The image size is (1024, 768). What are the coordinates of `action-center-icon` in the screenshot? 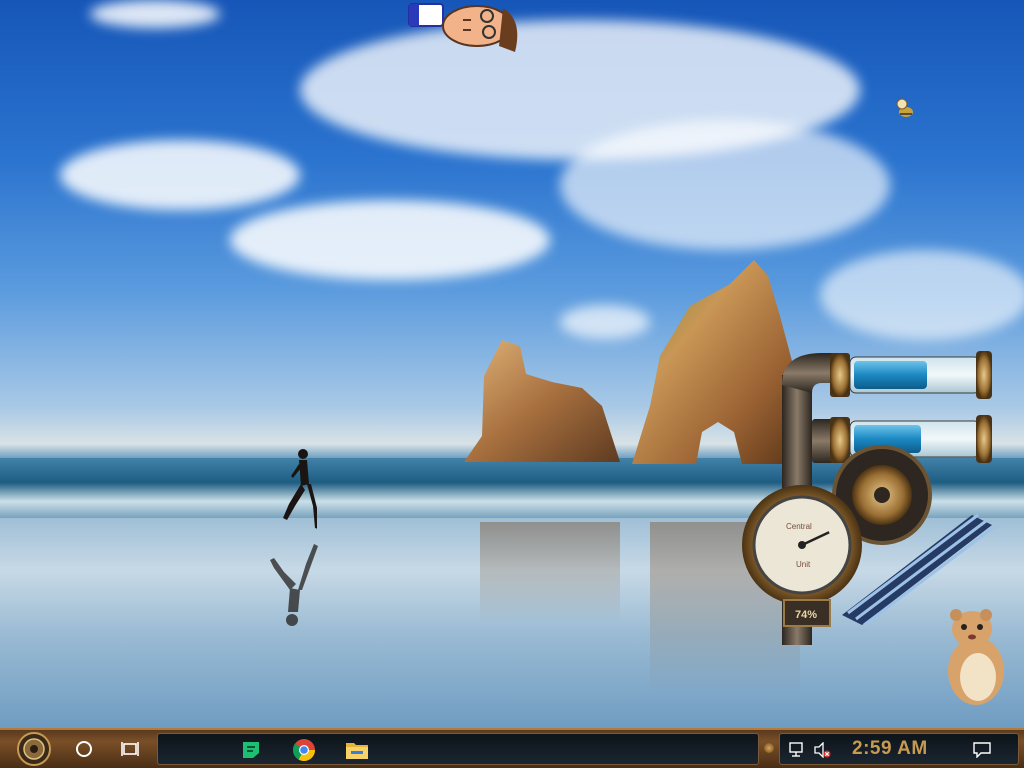 It's located at (982, 750).